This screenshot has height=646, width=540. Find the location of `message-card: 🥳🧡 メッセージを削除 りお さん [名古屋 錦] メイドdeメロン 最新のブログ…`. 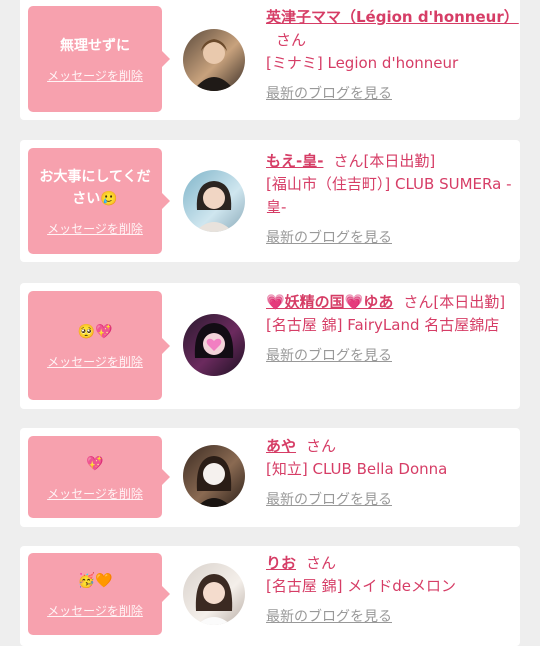

message-card: 🥳🧡 メッセージを削除 りお さん [名古屋 錦] メイドdeメロン 最新のブログ… is located at coordinates (270, 596).